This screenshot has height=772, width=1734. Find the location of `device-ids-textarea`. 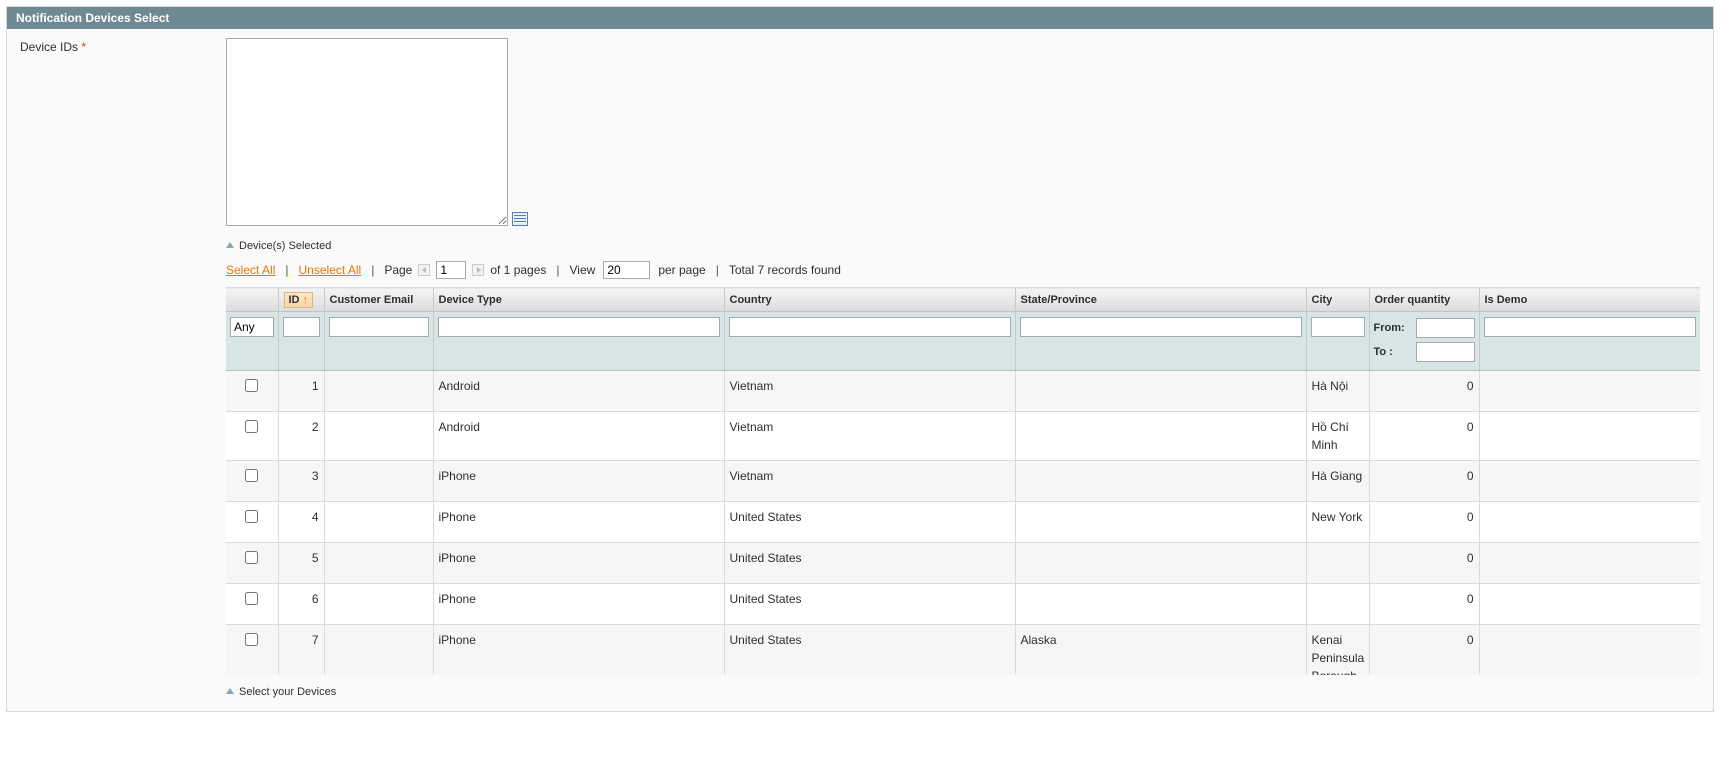

device-ids-textarea is located at coordinates (367, 132).